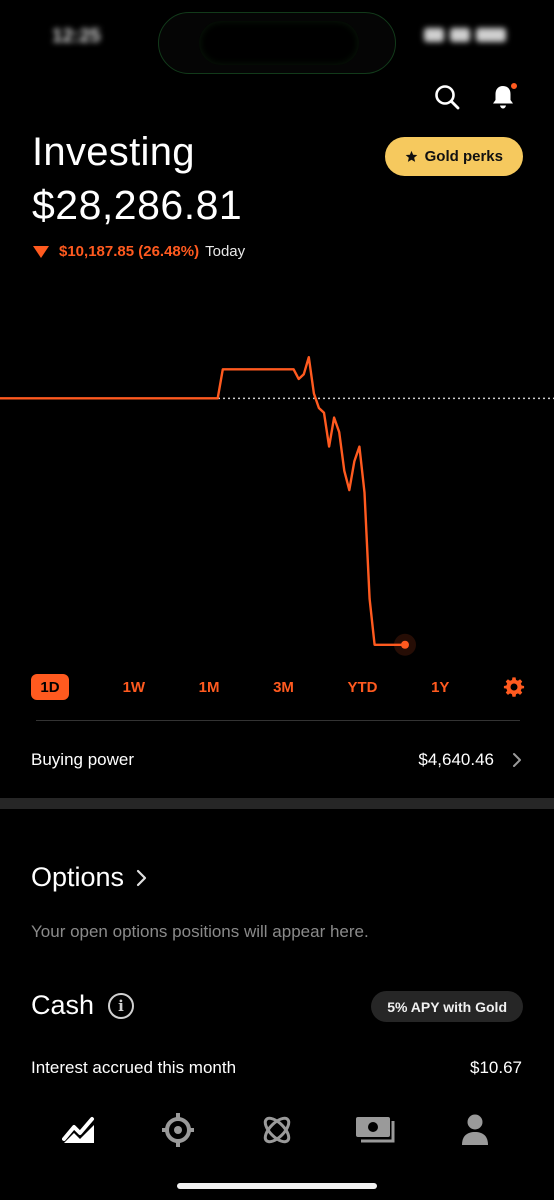 This screenshot has width=554, height=1200. I want to click on investing-chart-icon, so click(78, 1130).